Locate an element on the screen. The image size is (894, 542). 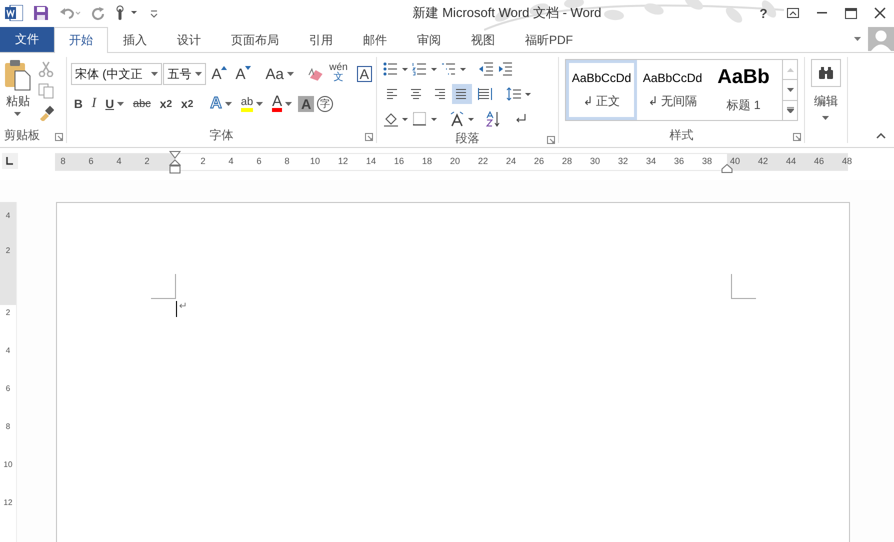
ruler-number: 22 is located at coordinates (482, 161).